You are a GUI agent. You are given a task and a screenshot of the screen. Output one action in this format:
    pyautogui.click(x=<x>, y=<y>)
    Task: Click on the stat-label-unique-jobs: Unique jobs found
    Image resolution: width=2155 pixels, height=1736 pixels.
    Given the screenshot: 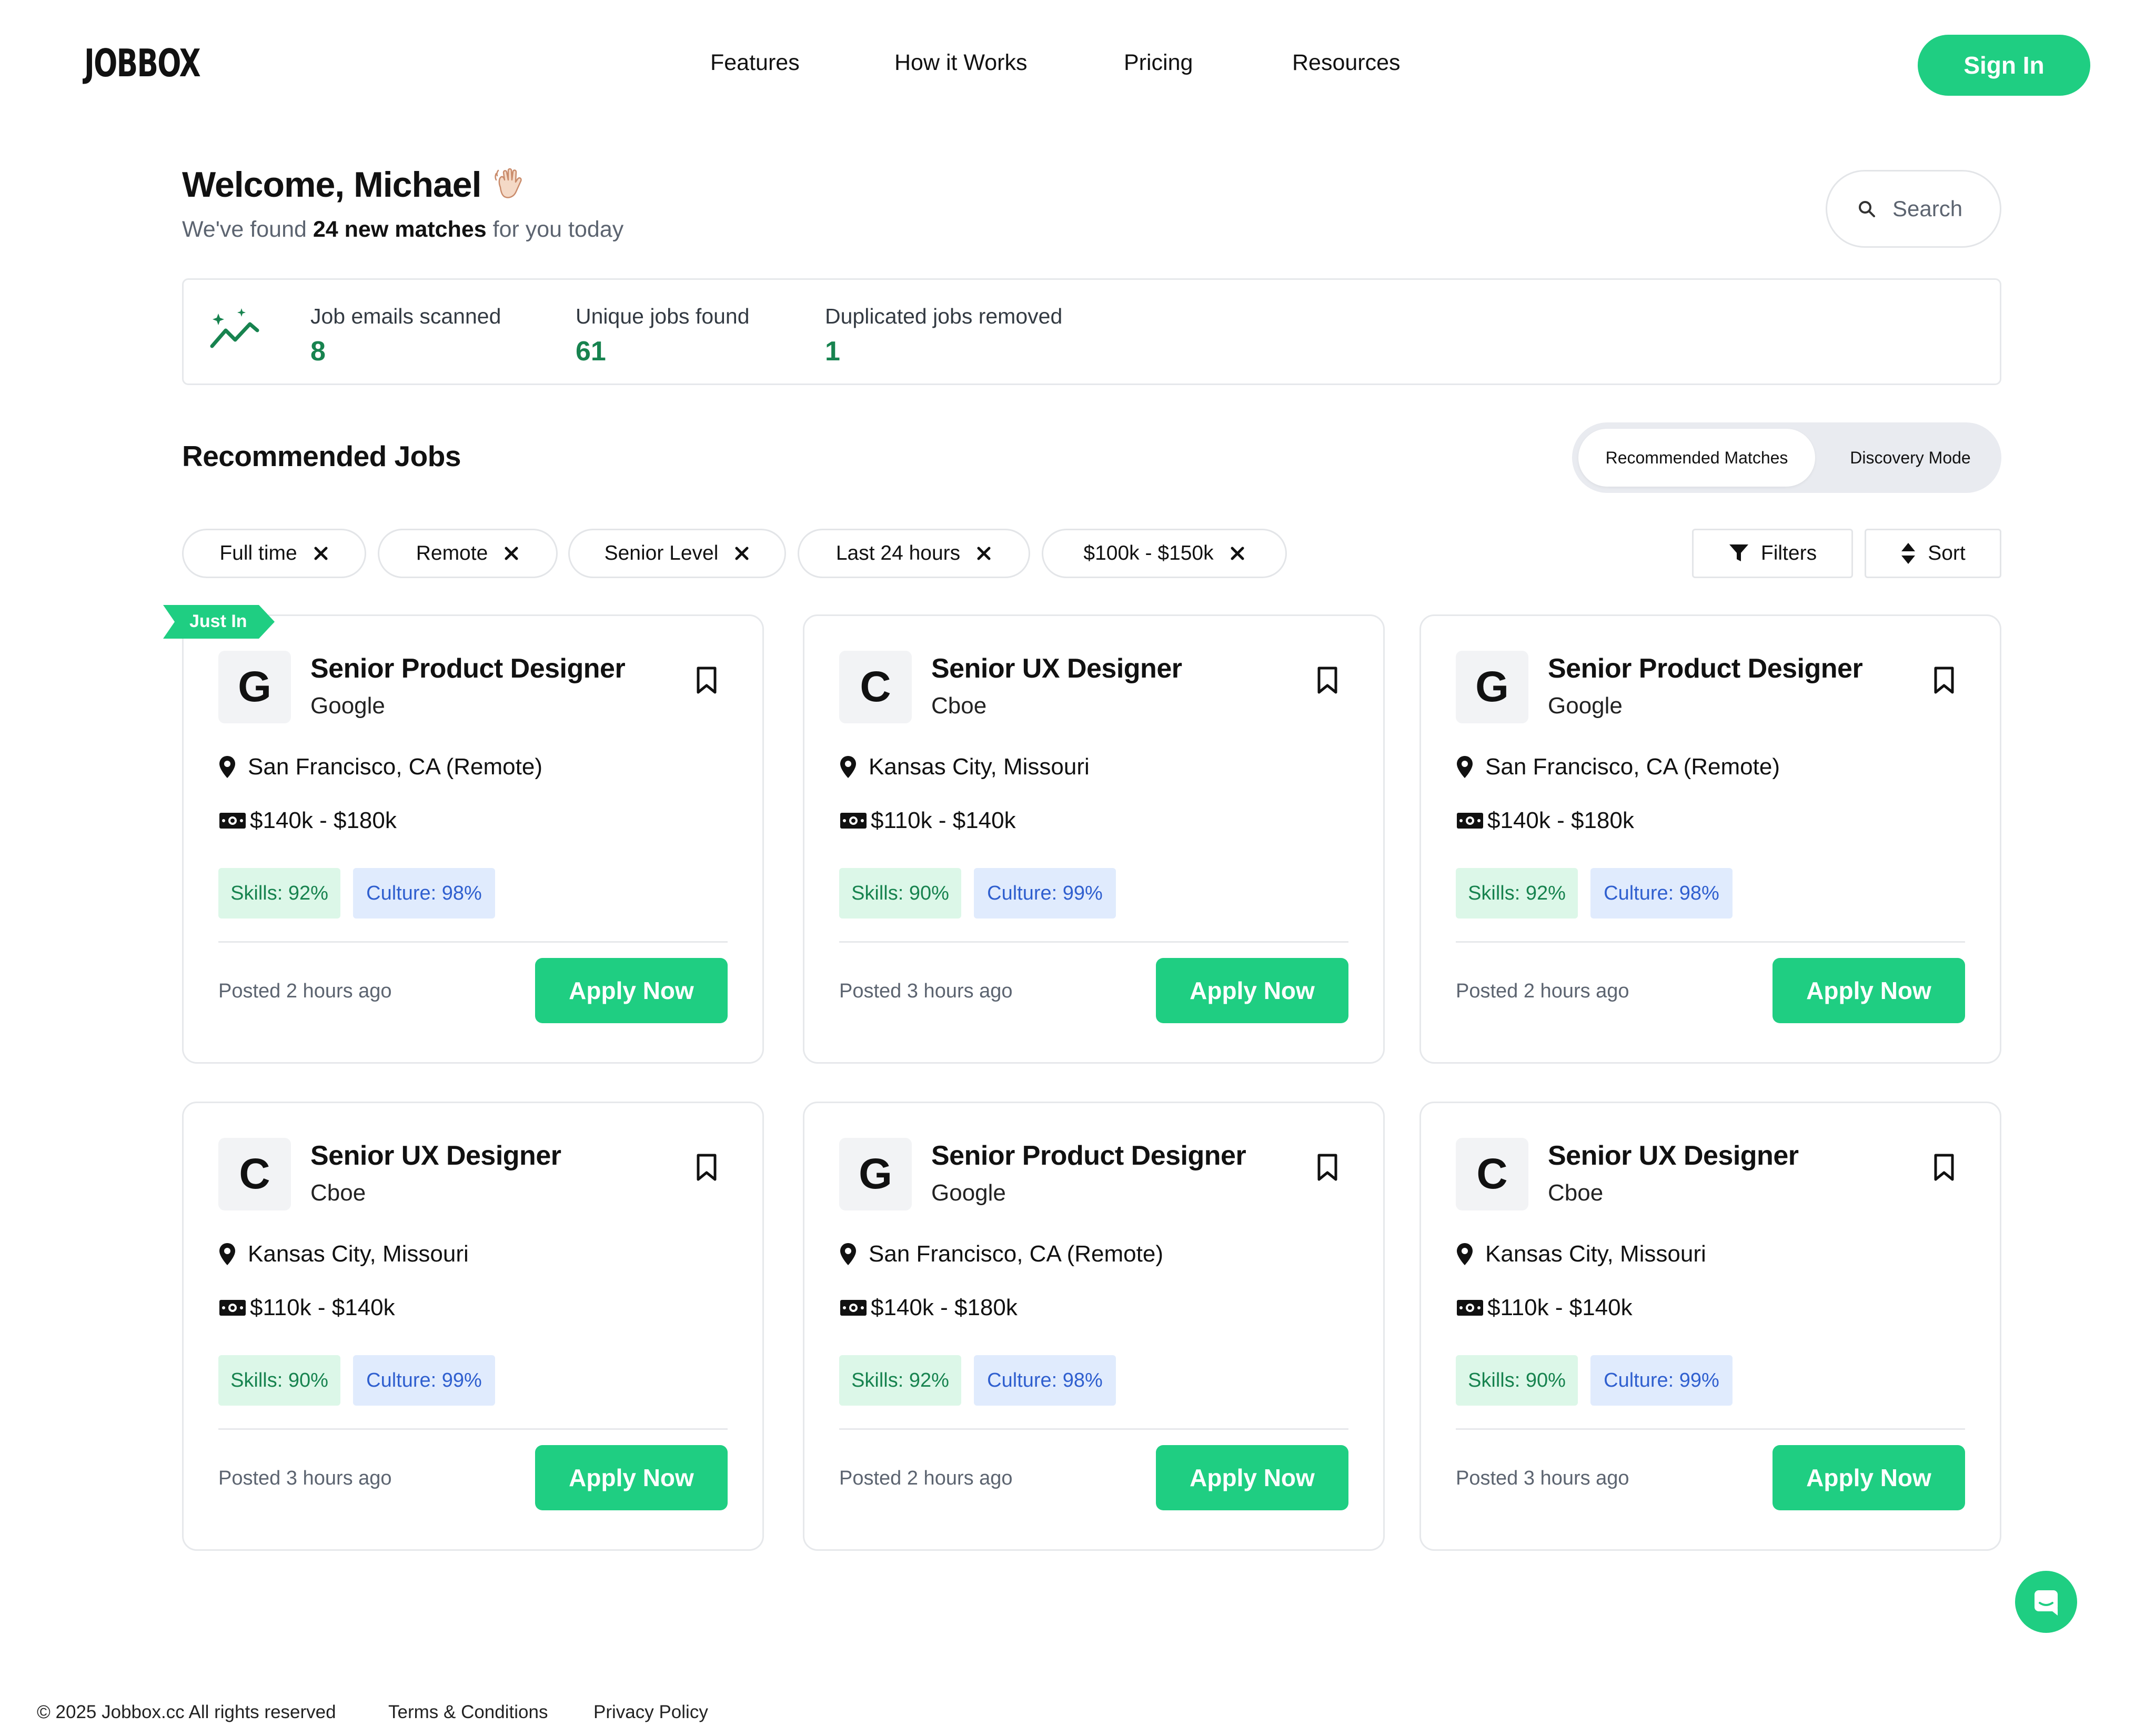 What is the action you would take?
    pyautogui.click(x=663, y=316)
    